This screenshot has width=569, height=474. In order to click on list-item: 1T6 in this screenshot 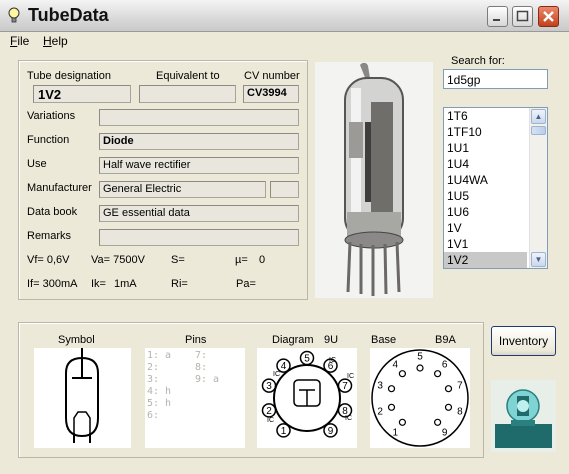, I will do `click(485, 116)`.